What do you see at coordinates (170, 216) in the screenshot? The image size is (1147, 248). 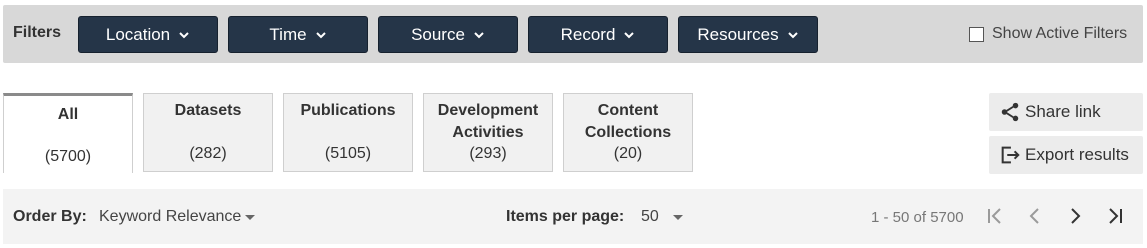 I see `order-by-value: Keyword Relevance` at bounding box center [170, 216].